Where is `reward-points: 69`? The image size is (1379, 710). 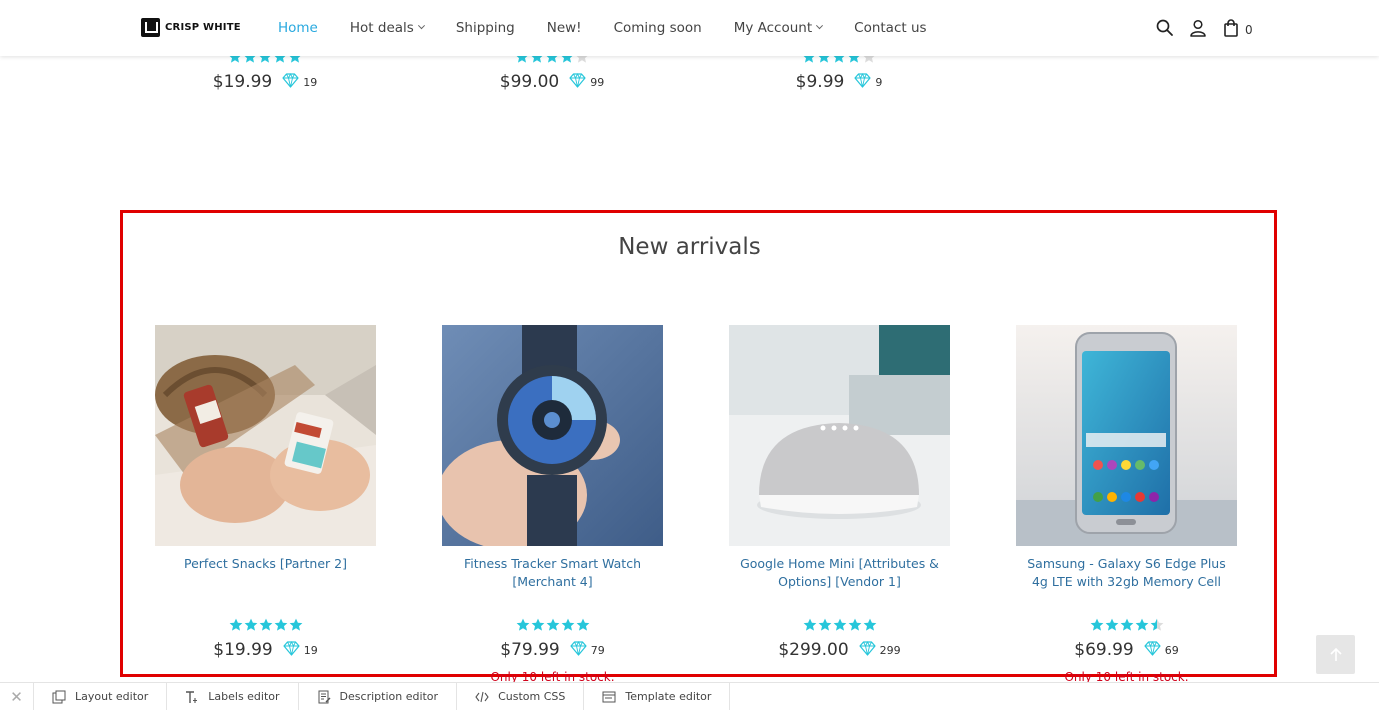
reward-points: 69 is located at coordinates (1171, 650).